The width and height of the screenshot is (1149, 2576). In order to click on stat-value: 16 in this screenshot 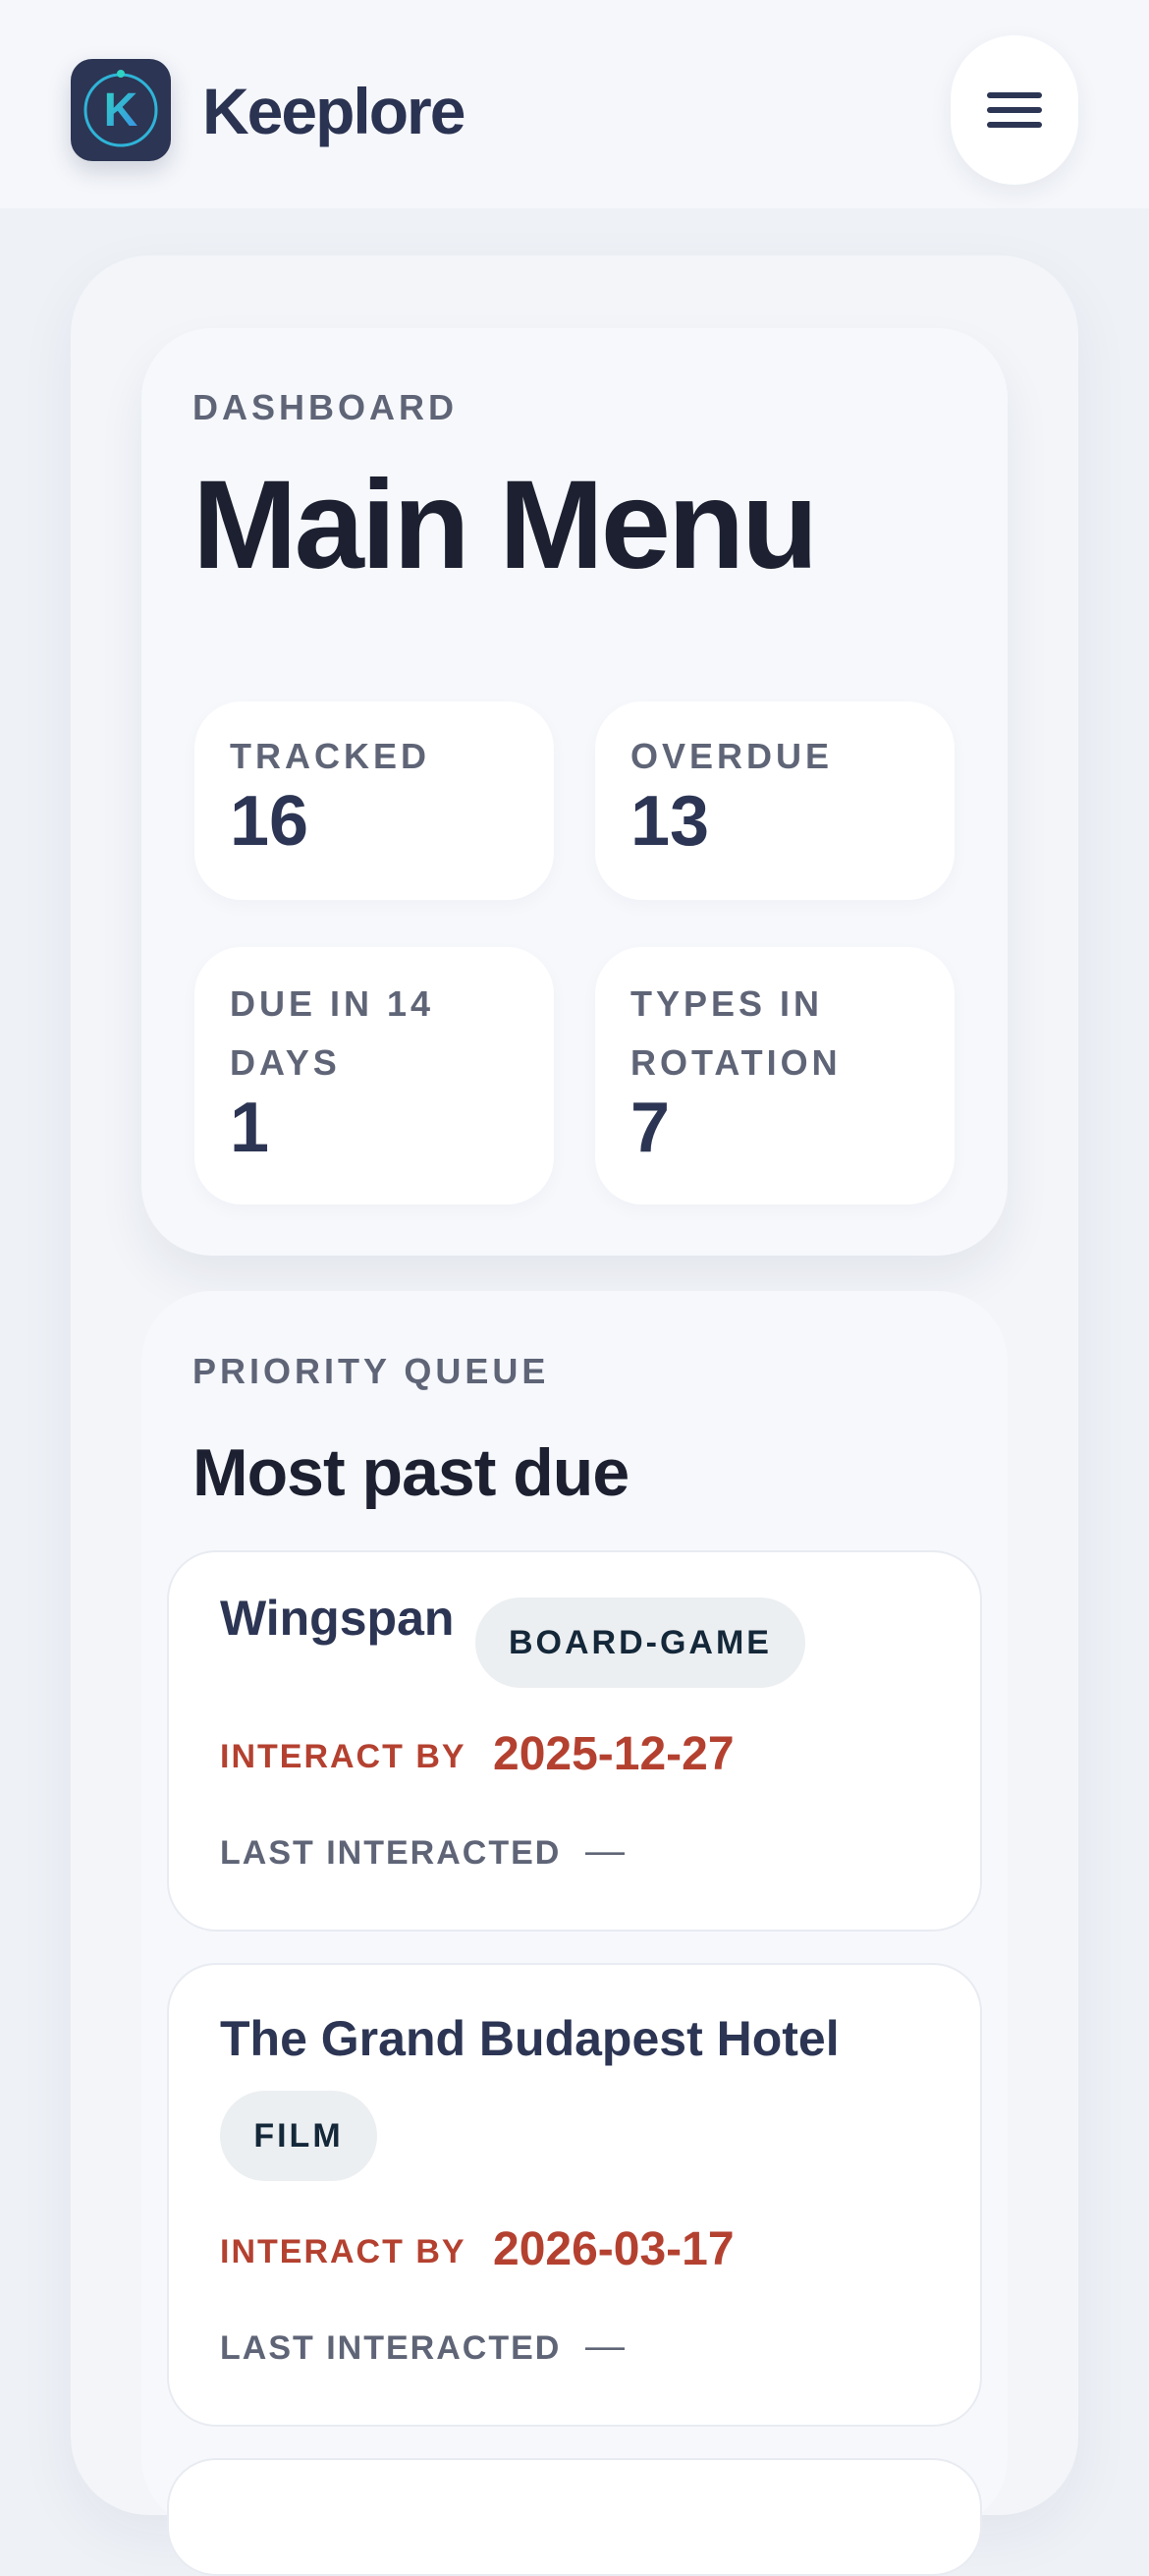, I will do `click(269, 821)`.